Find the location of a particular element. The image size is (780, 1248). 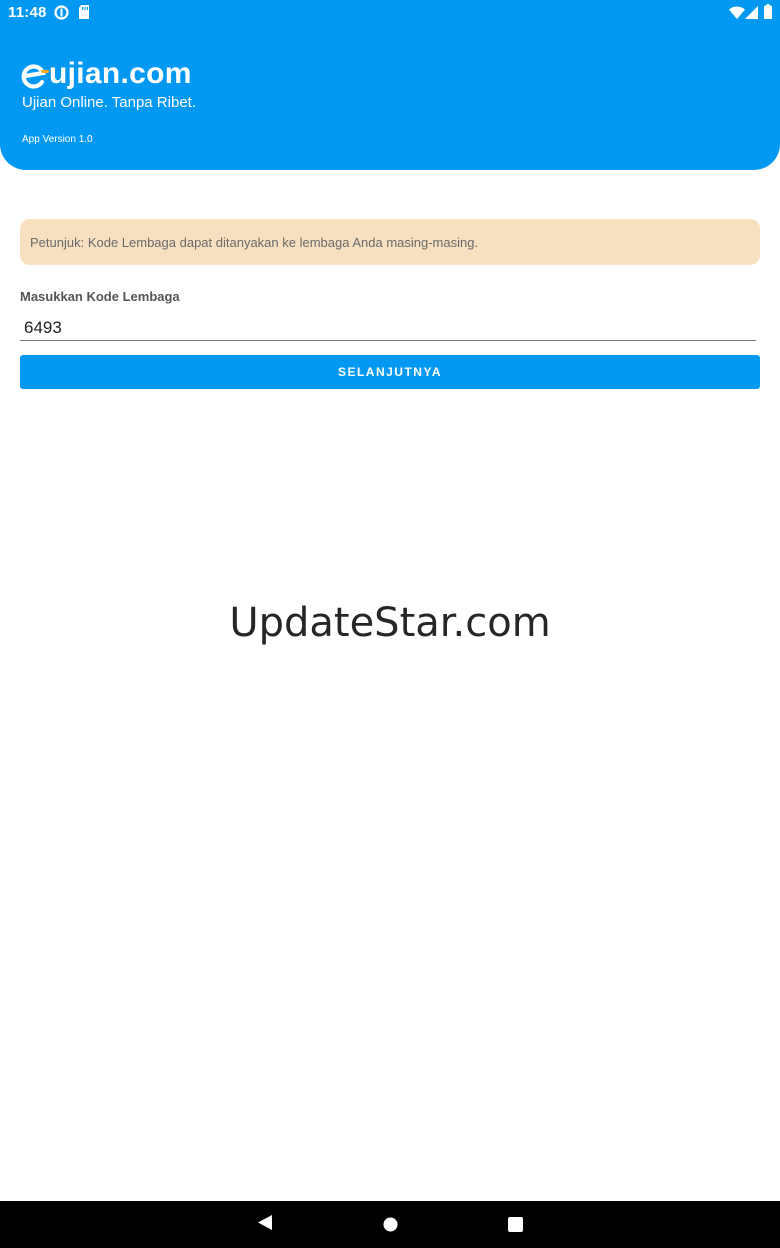

recents-icon is located at coordinates (515, 1227).